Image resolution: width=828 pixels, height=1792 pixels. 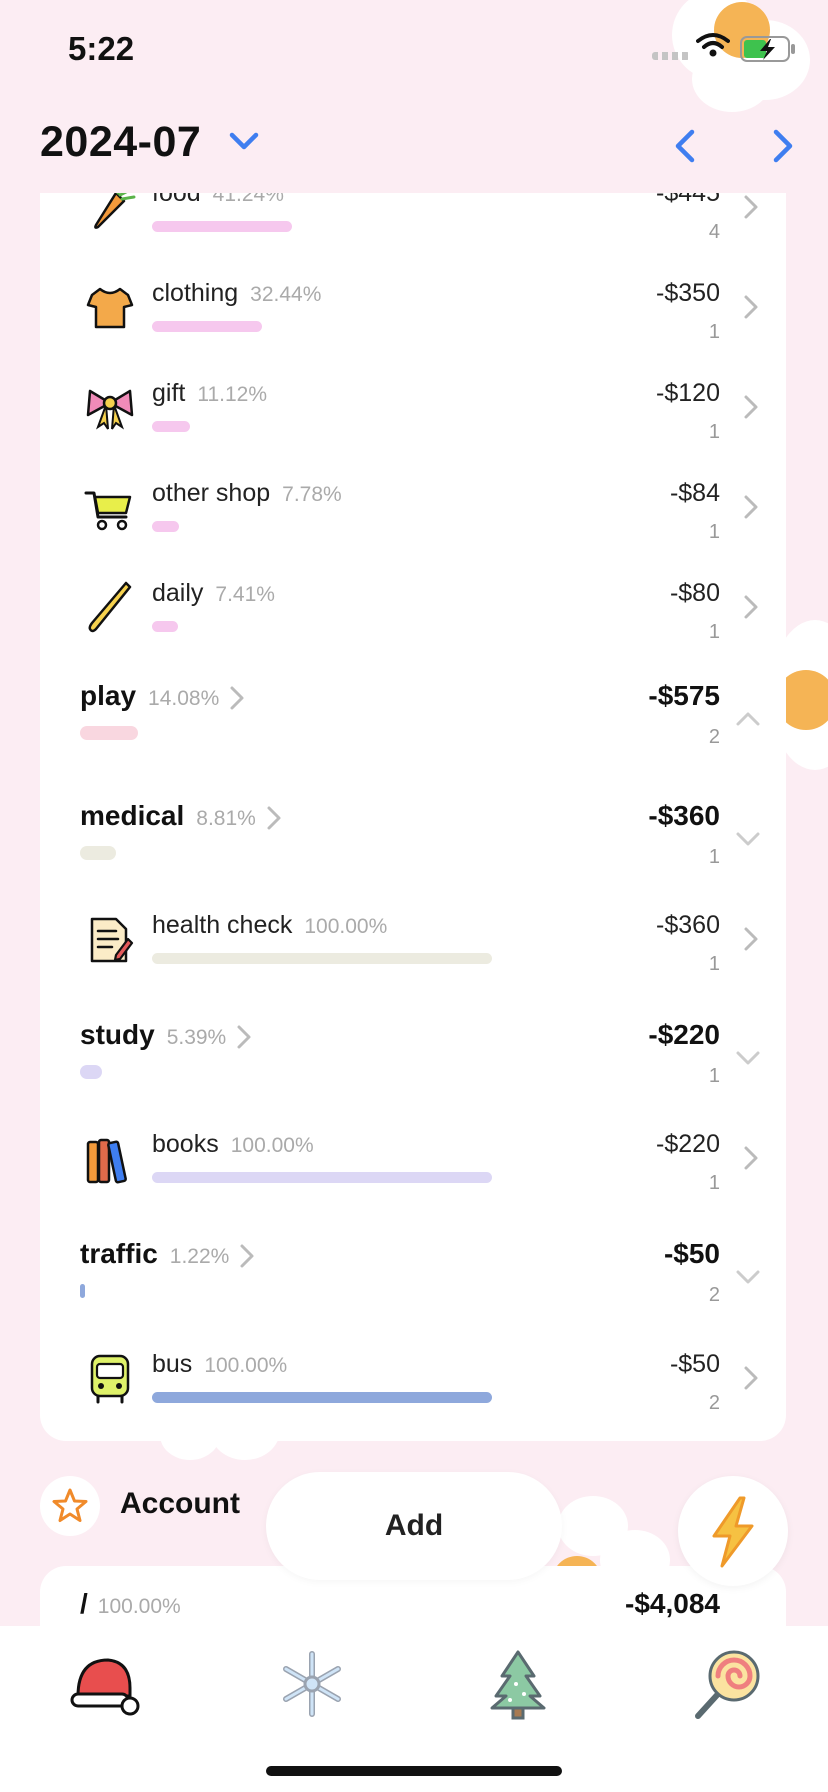 I want to click on subcategory-name: books 100.00%, so click(x=233, y=1144).